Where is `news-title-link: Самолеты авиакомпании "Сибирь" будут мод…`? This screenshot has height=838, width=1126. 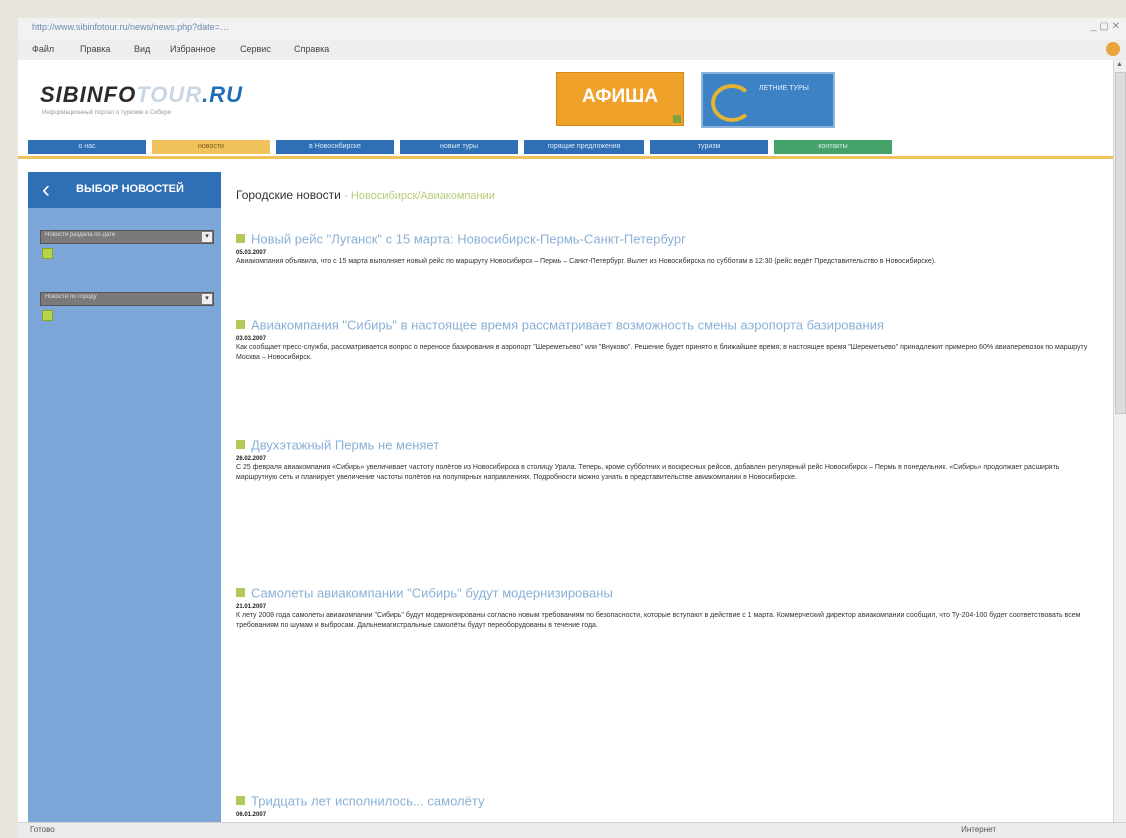
news-title-link: Самолеты авиакомпании "Сибирь" будут мод… is located at coordinates (432, 592).